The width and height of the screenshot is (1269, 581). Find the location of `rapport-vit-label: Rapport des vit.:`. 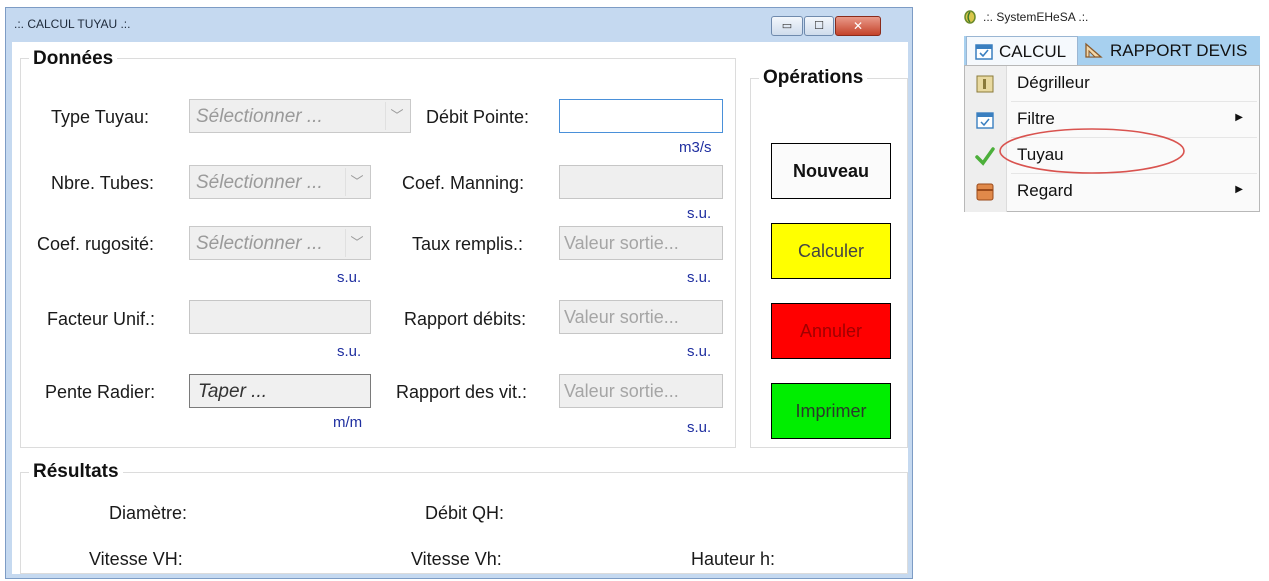

rapport-vit-label: Rapport des vit.: is located at coordinates (462, 392).